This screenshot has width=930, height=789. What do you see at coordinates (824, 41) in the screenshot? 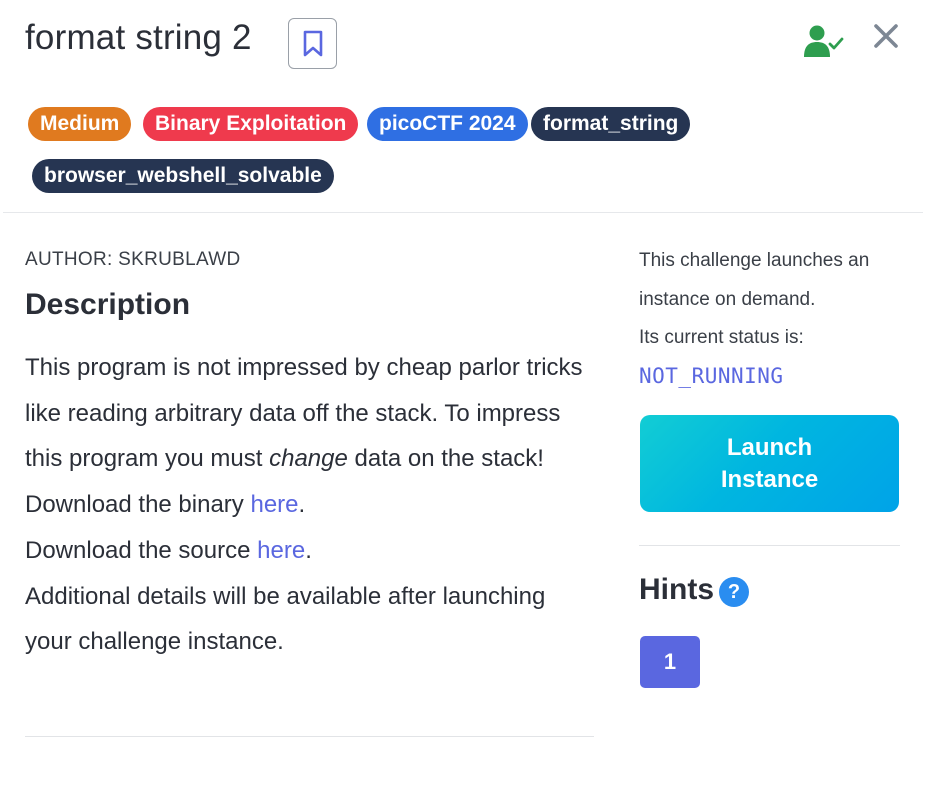
I see `user-check-icon` at bounding box center [824, 41].